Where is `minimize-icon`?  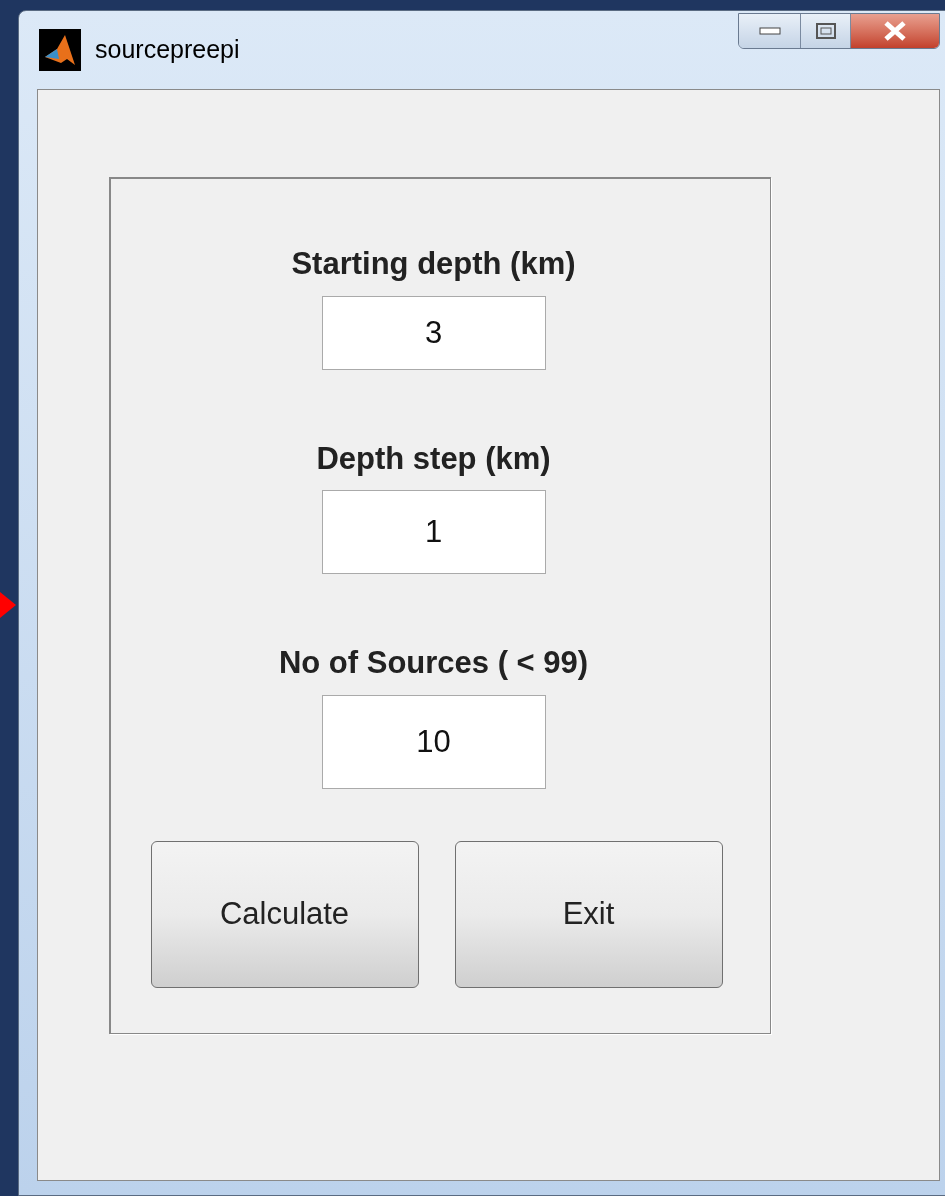
minimize-icon is located at coordinates (769, 31).